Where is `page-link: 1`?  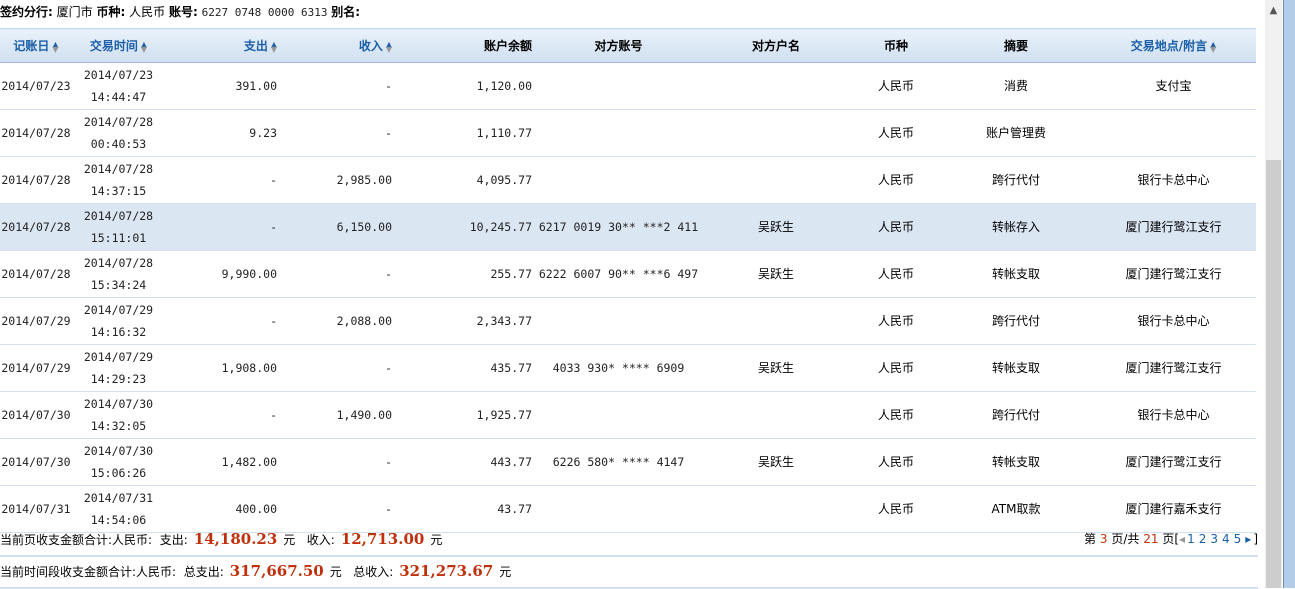
page-link: 1 is located at coordinates (1191, 539).